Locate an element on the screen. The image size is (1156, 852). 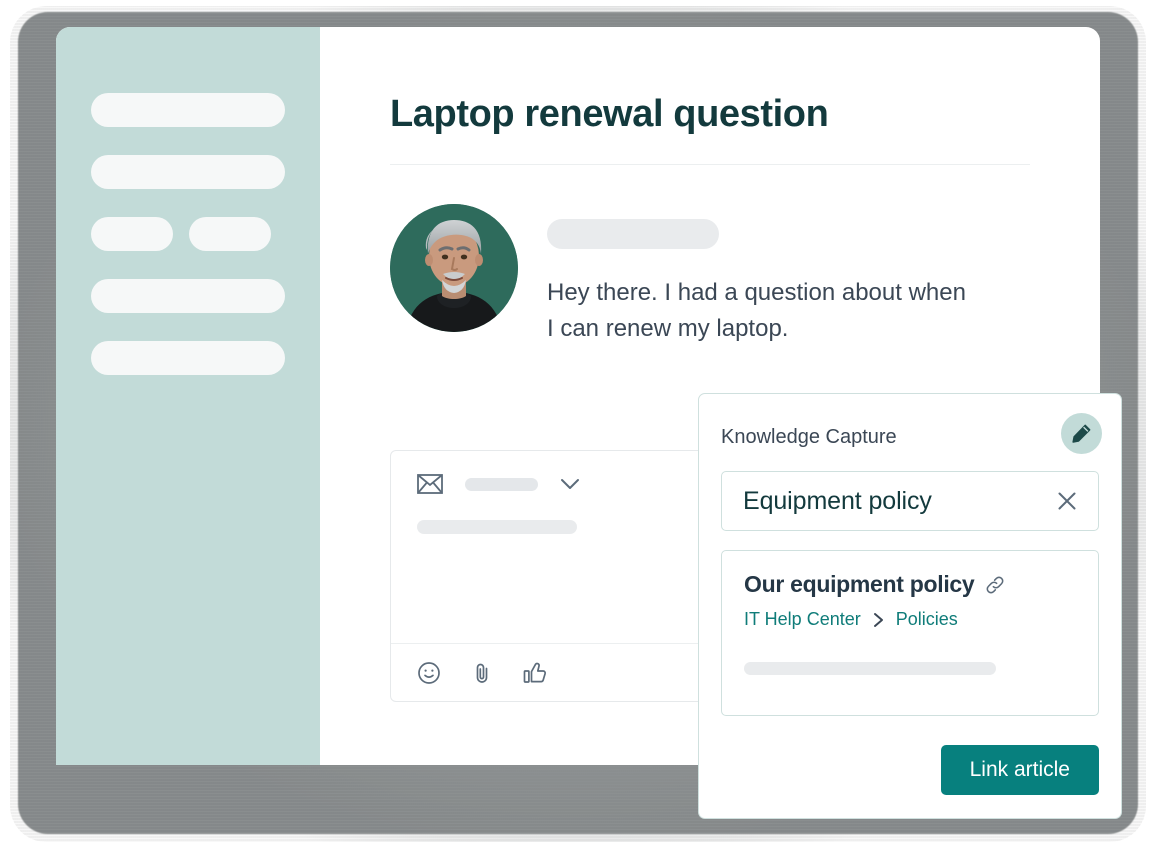
breadcrumb-child: Policies is located at coordinates (927, 619).